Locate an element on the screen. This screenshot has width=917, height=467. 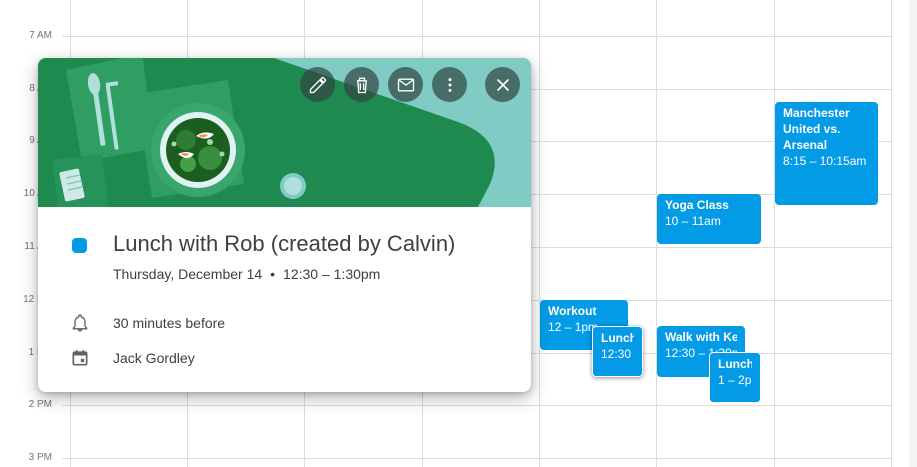
email-guests-button is located at coordinates (405, 84).